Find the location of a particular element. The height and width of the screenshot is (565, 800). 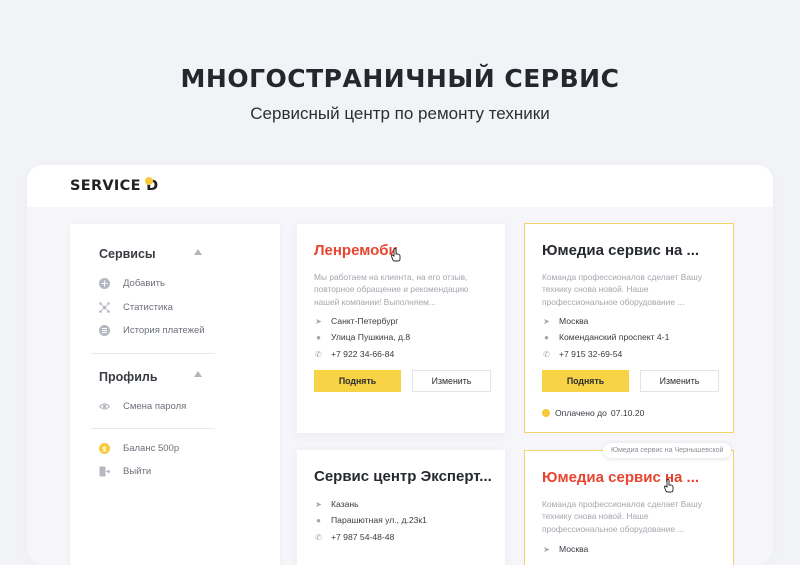

sidebar-heading-profile: Профиль is located at coordinates (128, 377).